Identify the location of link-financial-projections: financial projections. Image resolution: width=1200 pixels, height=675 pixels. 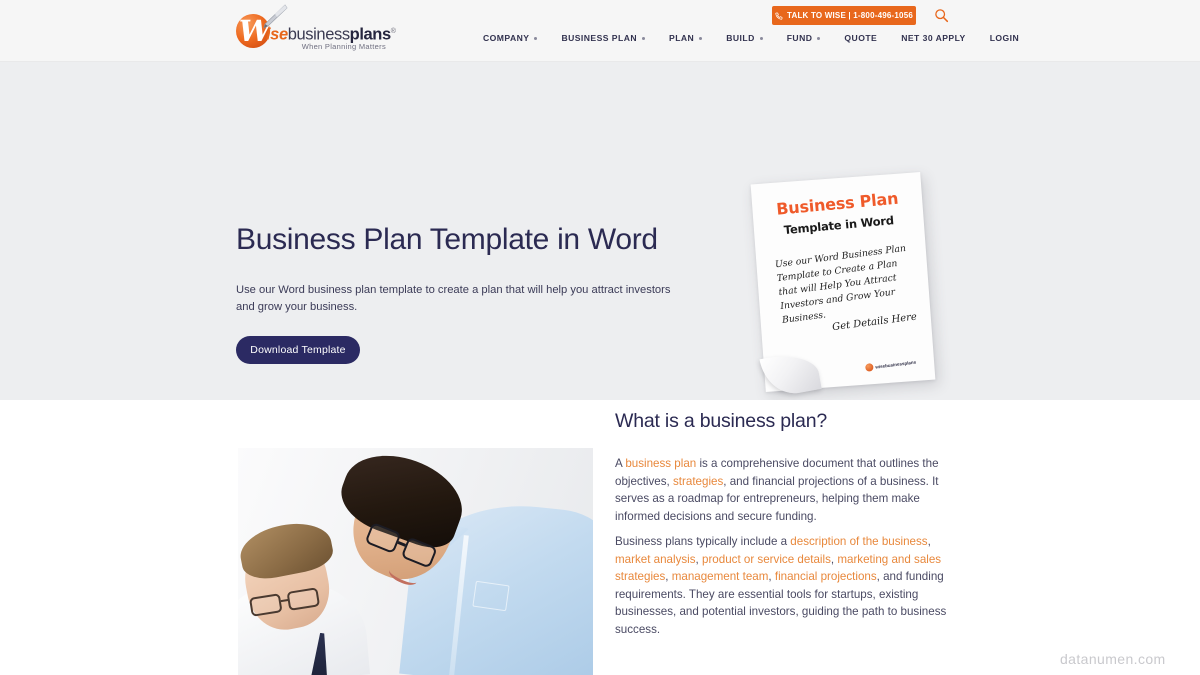
(826, 576).